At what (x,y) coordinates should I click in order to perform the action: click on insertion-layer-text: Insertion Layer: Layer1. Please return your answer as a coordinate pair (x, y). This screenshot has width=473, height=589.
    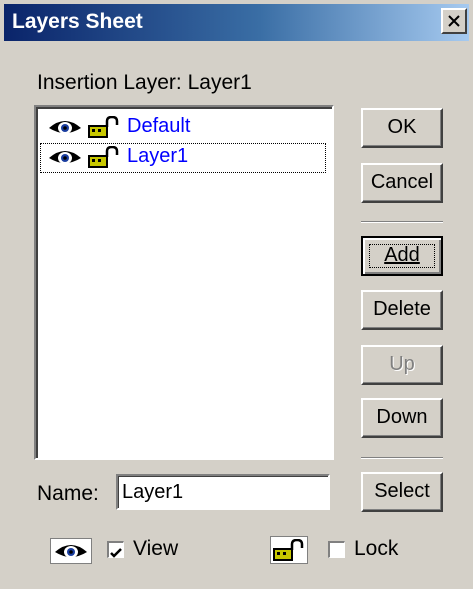
    Looking at the image, I should click on (144, 83).